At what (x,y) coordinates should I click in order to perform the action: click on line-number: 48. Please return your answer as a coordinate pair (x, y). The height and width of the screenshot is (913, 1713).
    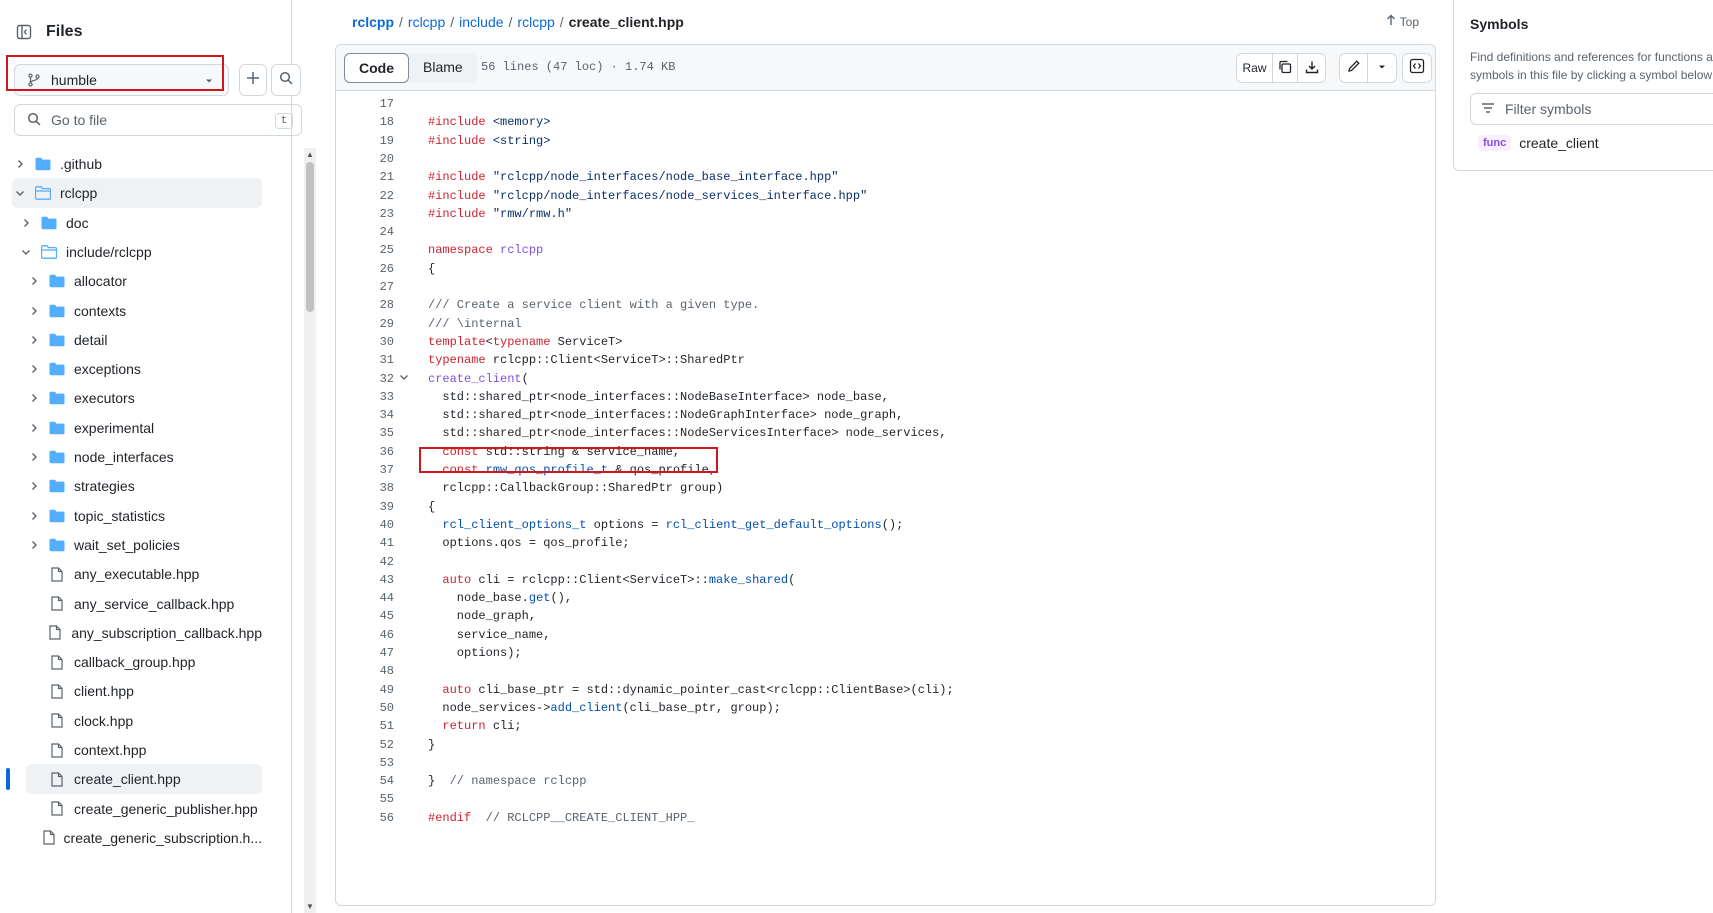
    Looking at the image, I should click on (365, 671).